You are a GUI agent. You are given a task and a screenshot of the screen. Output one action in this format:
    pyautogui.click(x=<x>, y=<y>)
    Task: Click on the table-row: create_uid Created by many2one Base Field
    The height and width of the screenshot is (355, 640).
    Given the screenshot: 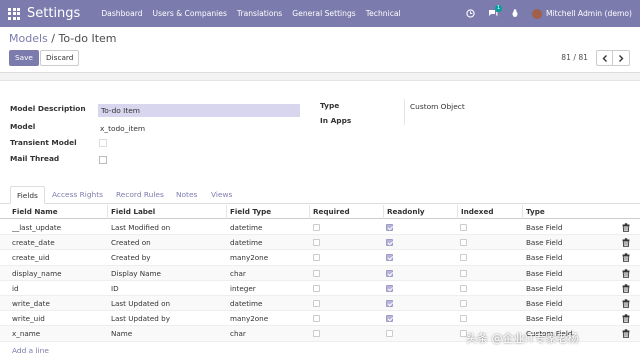 What is the action you would take?
    pyautogui.click(x=320, y=258)
    